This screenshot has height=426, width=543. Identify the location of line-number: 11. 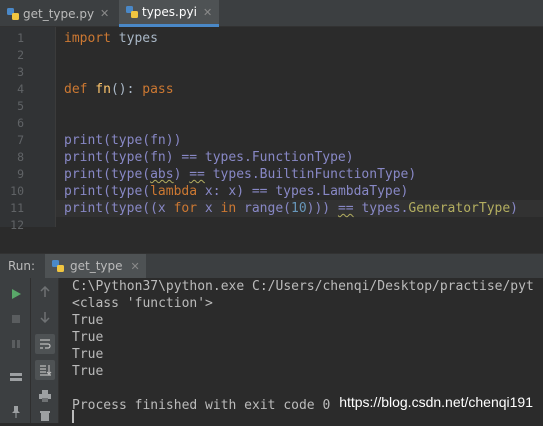
(17, 208).